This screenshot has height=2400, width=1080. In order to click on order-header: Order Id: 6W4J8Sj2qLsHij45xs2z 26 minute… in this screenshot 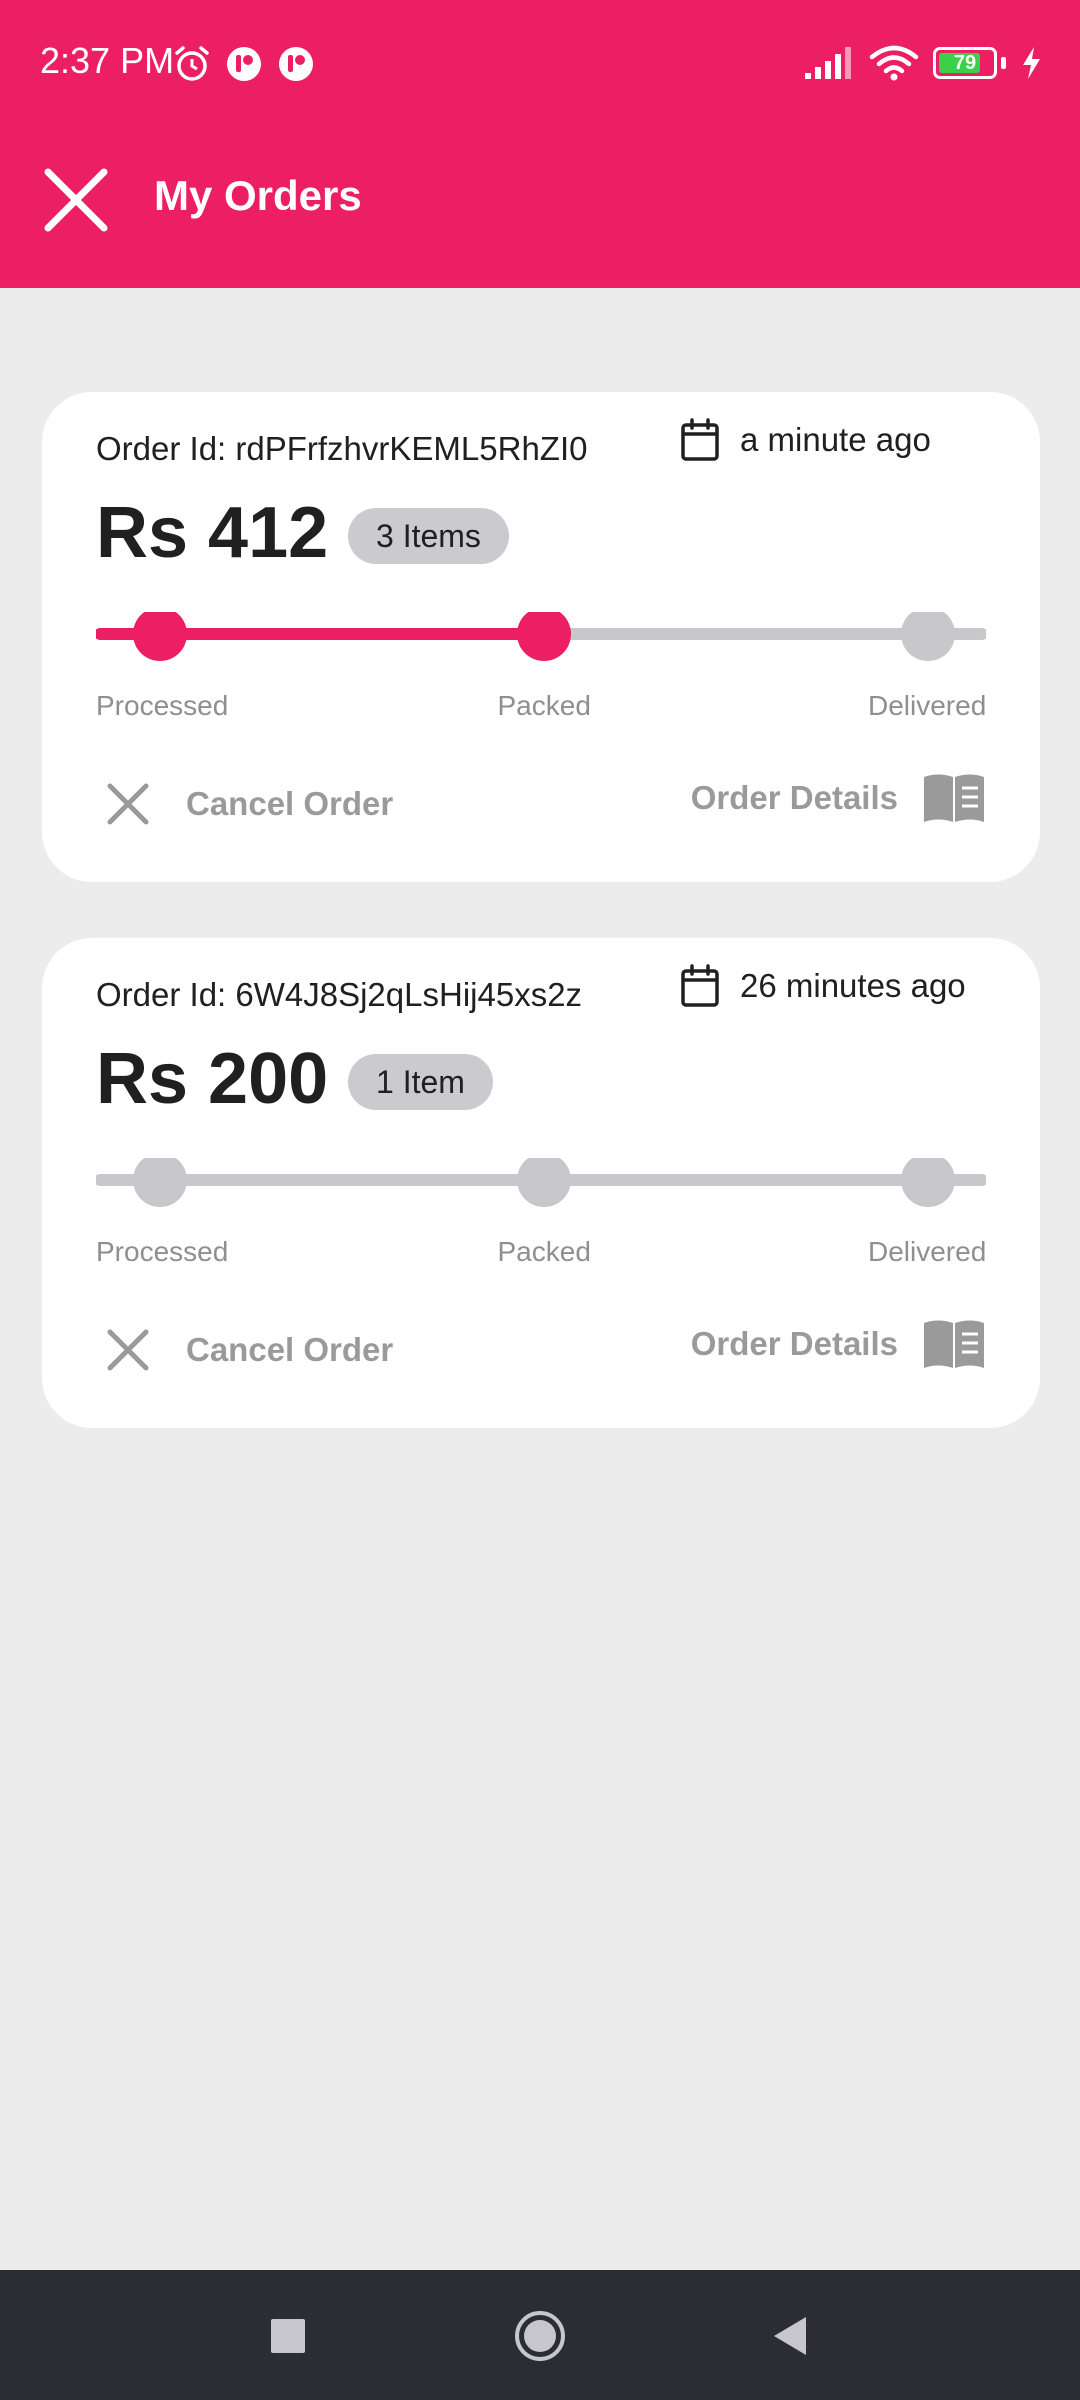, I will do `click(541, 994)`.